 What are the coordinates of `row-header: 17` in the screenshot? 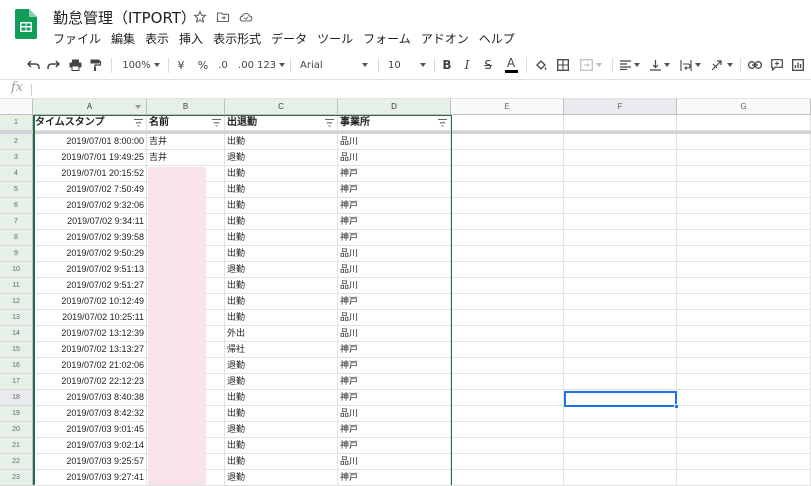 It's located at (16, 382).